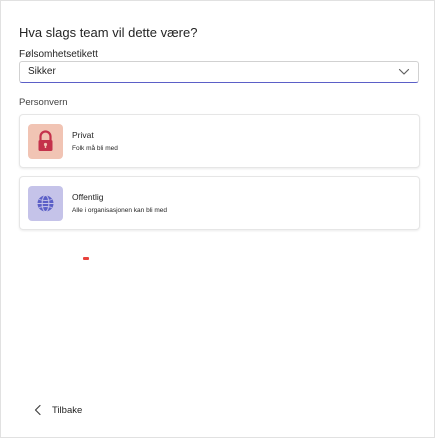  Describe the element at coordinates (58, 54) in the screenshot. I see `sensitivity-label: Følsomhetsetikett` at that location.